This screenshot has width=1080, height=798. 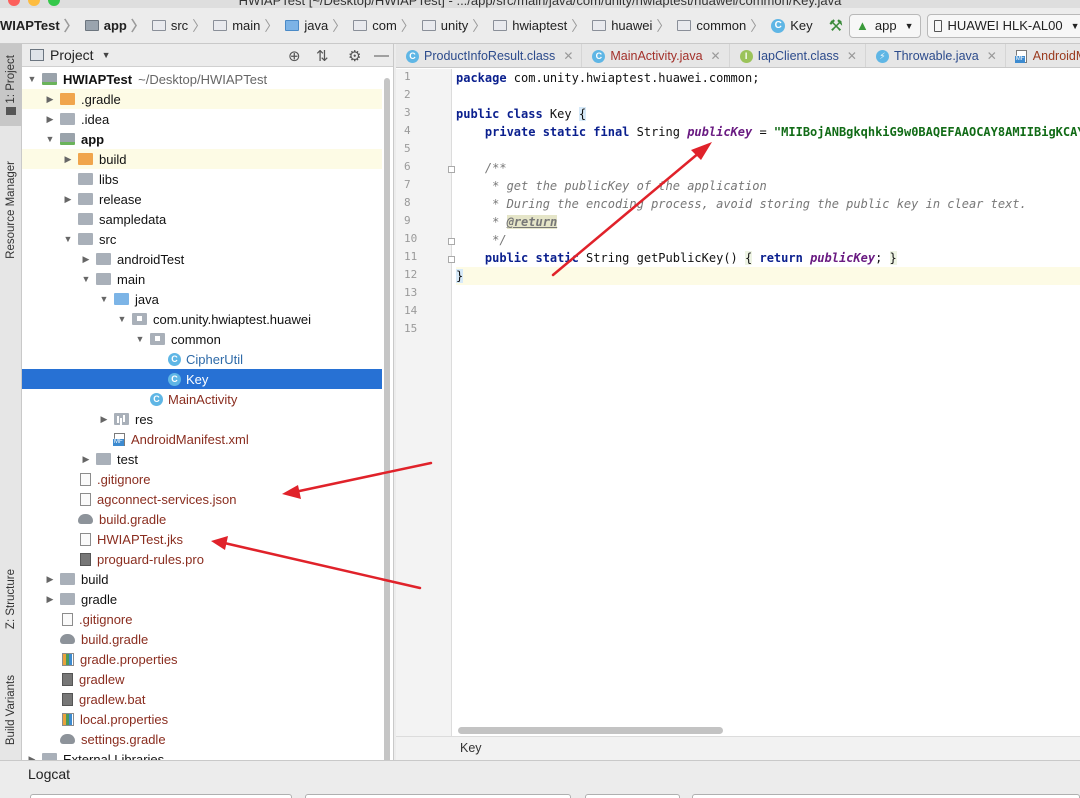 I want to click on structure-tool-tab: Z: Structure, so click(x=11, y=599).